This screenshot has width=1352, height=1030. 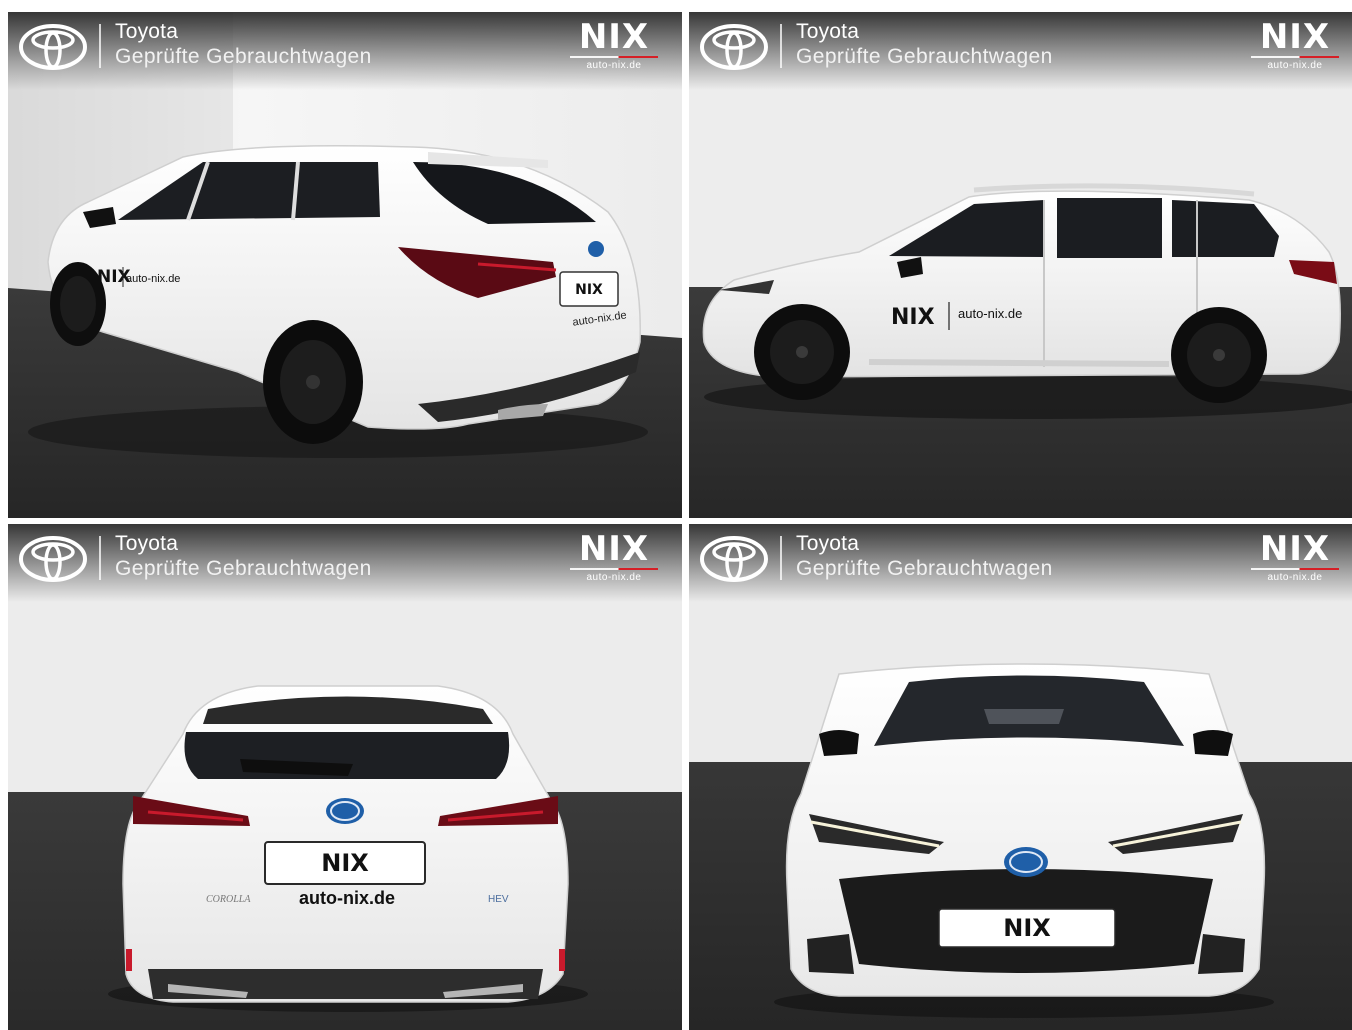 What do you see at coordinates (228, 899) in the screenshot?
I see `model-badge: COROLLA` at bounding box center [228, 899].